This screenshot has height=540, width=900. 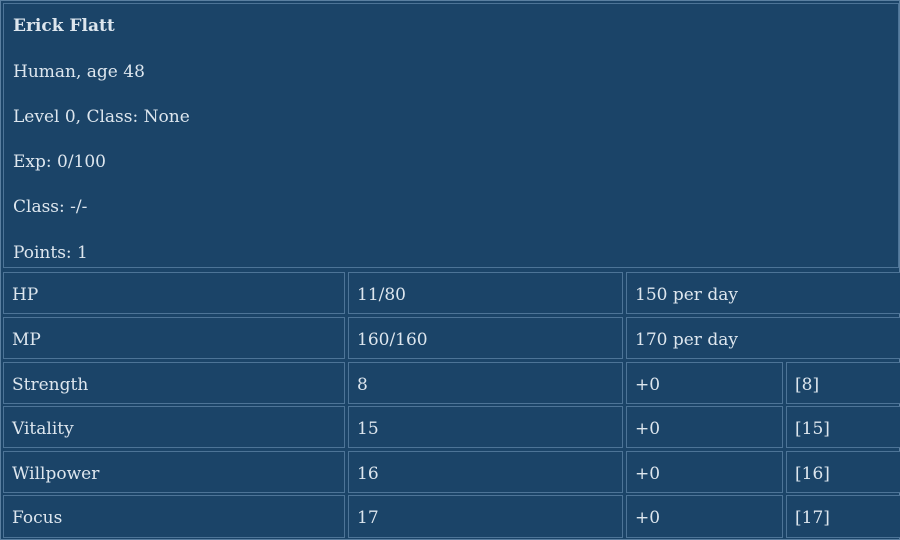 I want to click on stat-value-vitality: 15, so click(x=485, y=427).